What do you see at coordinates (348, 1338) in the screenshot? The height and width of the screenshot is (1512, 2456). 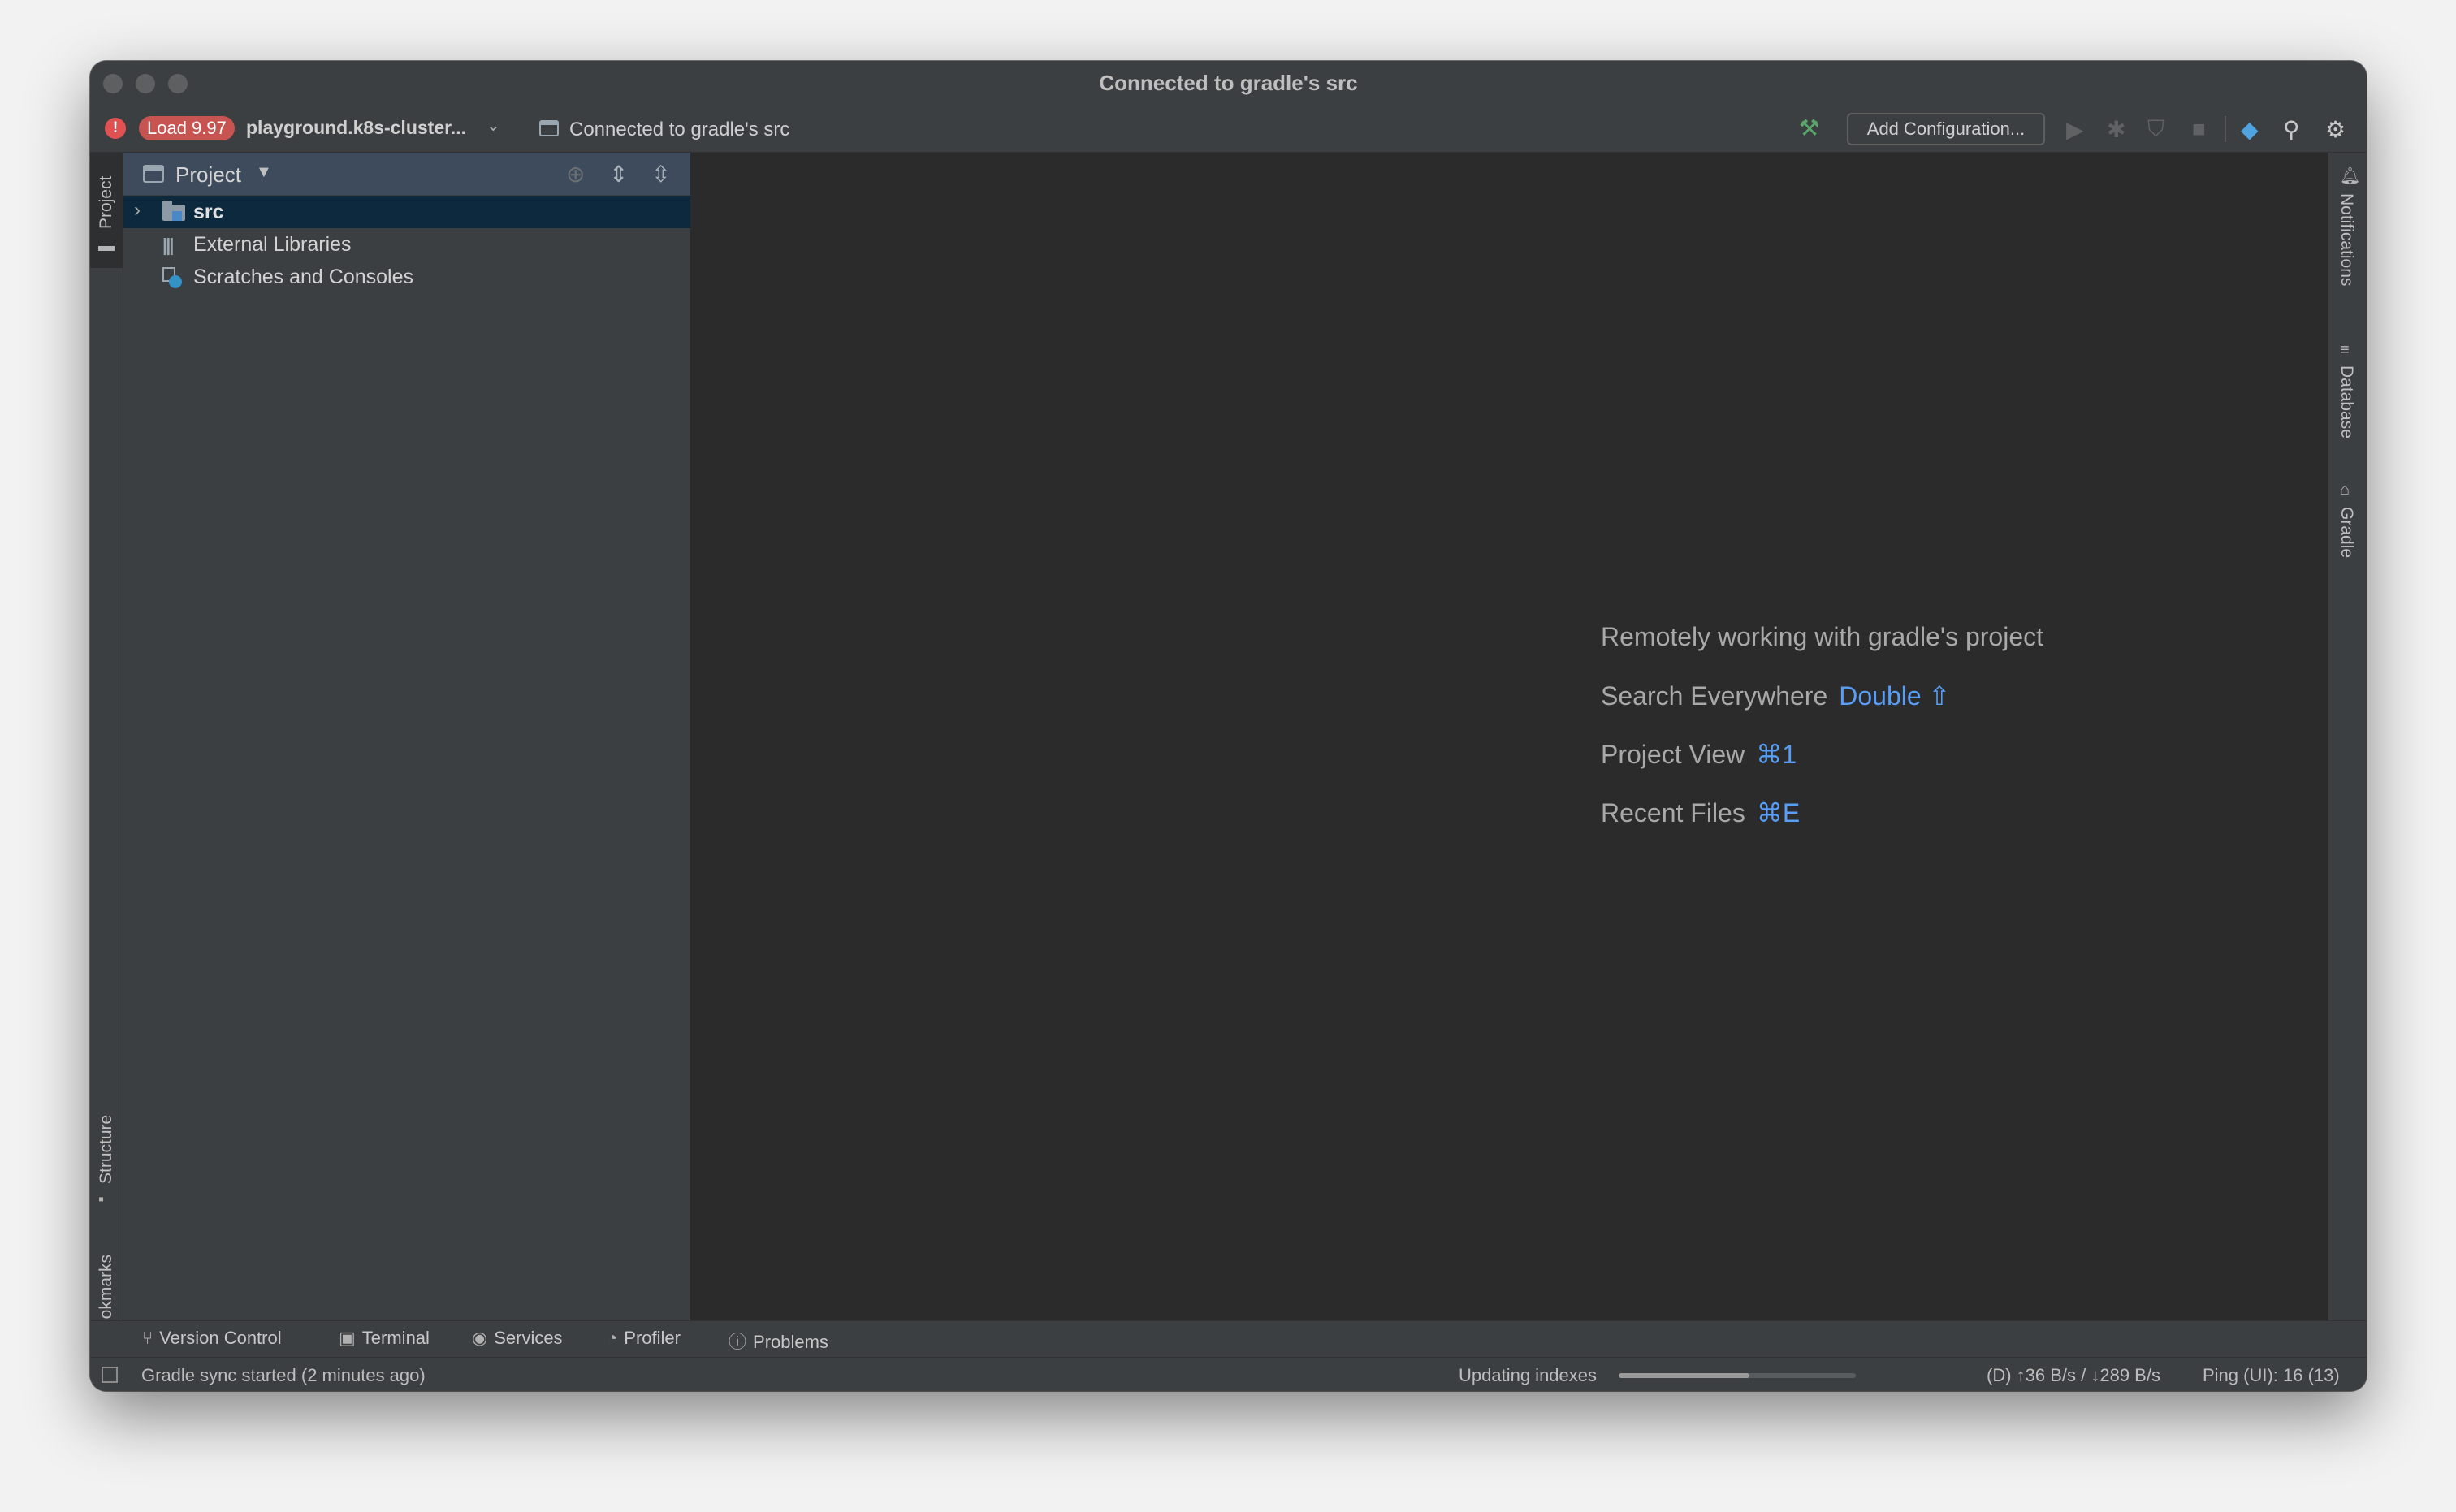 I see `terminal-icon: ▣` at bounding box center [348, 1338].